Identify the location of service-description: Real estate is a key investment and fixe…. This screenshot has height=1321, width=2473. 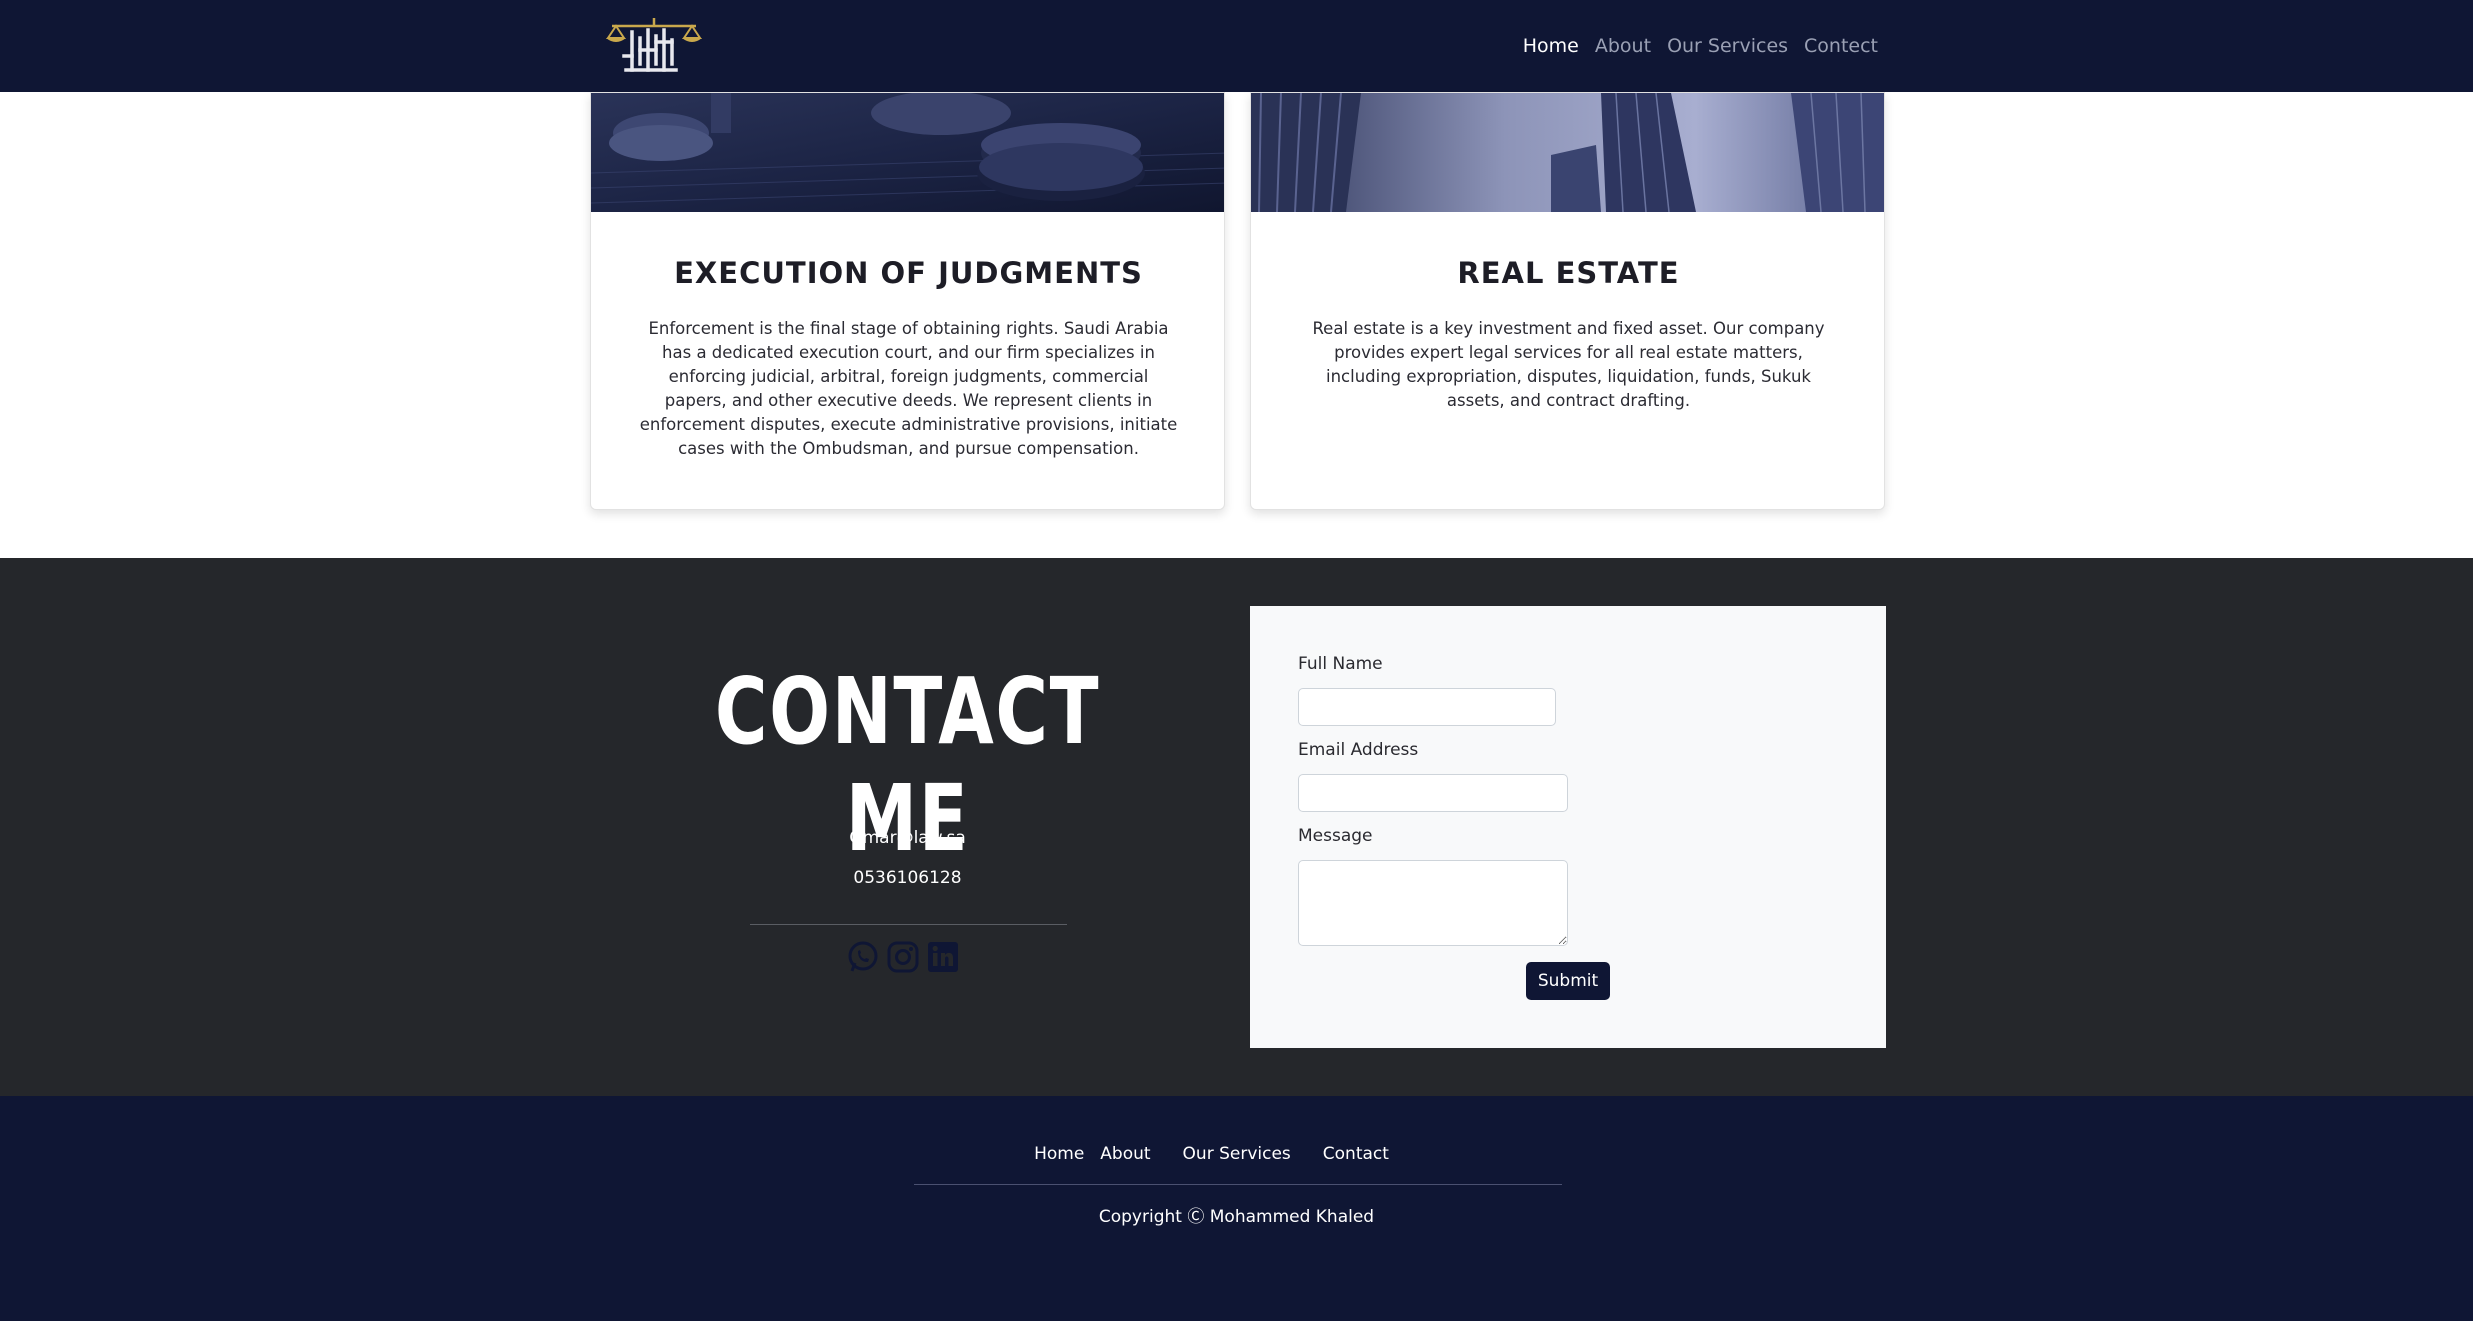
(1568, 364).